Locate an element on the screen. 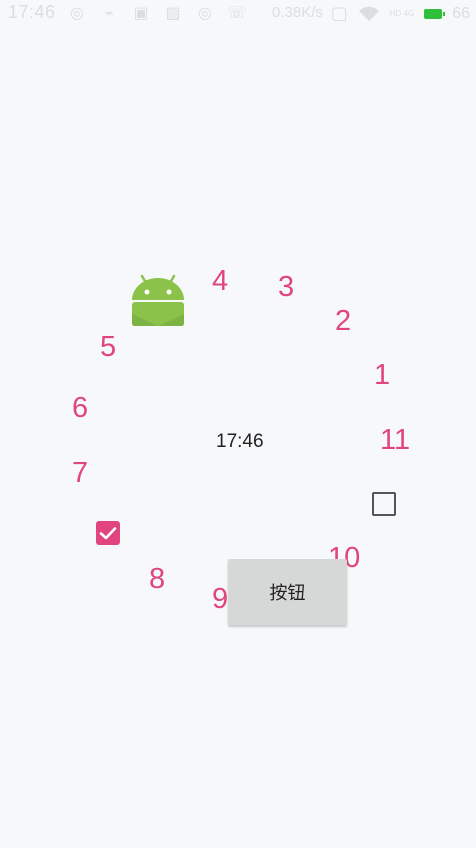 This screenshot has height=848, width=476. clock-number-3: 3 is located at coordinates (286, 287).